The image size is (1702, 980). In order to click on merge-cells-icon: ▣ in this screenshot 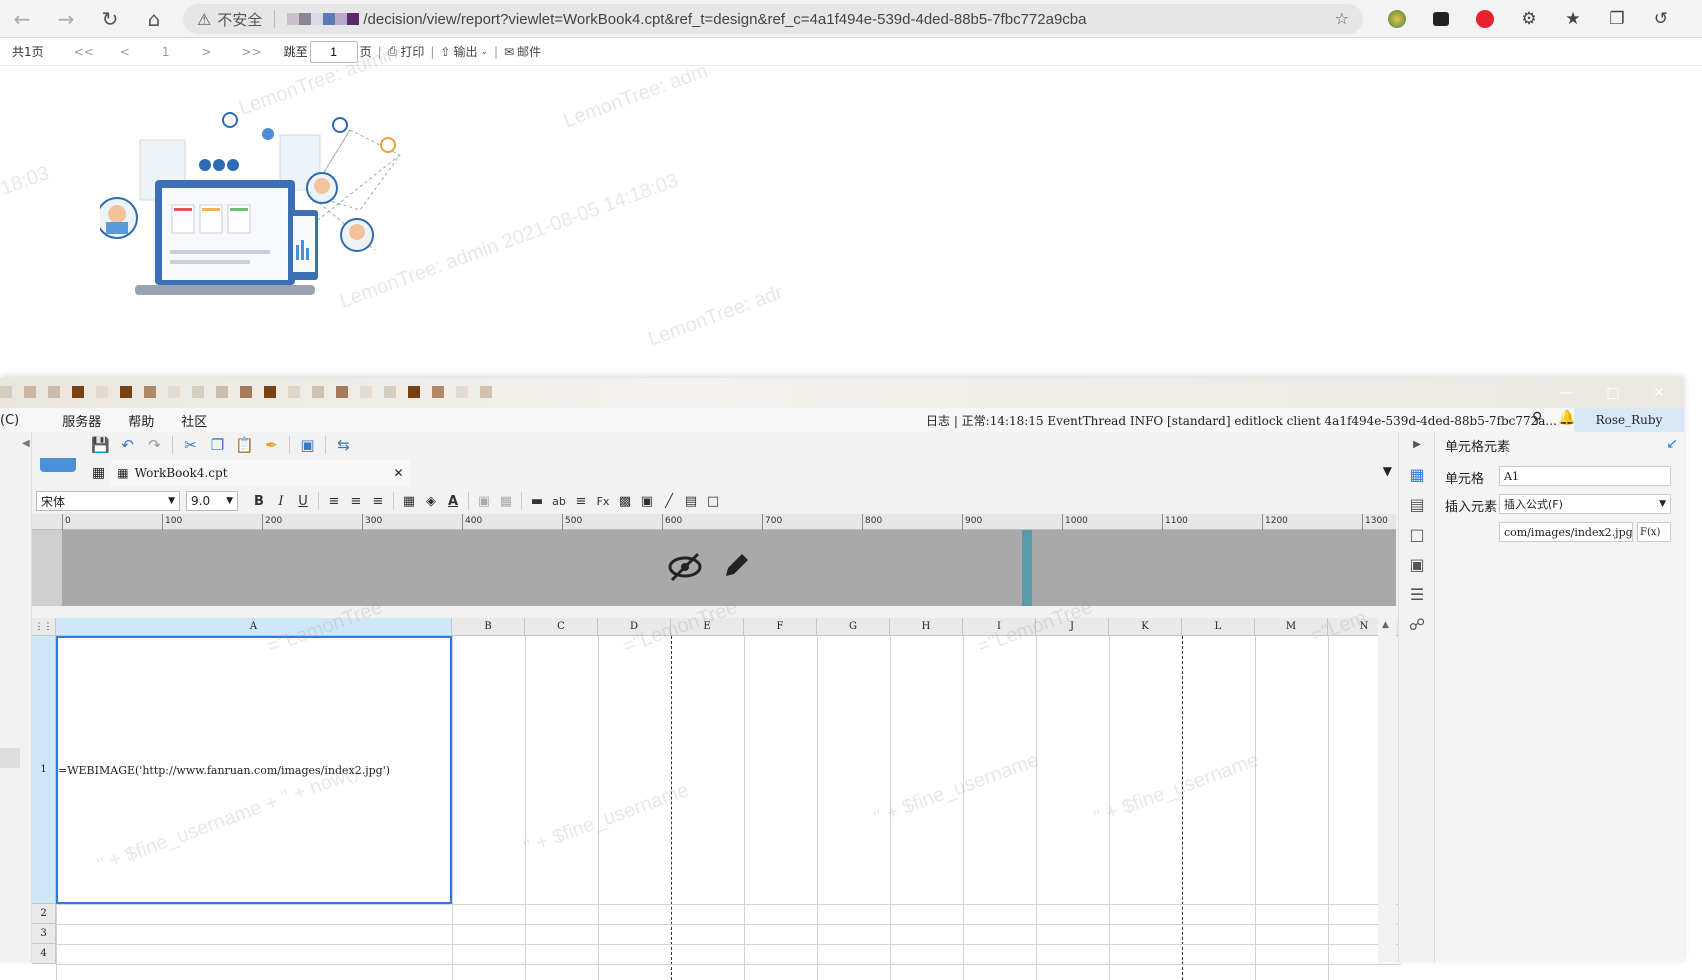, I will do `click(484, 501)`.